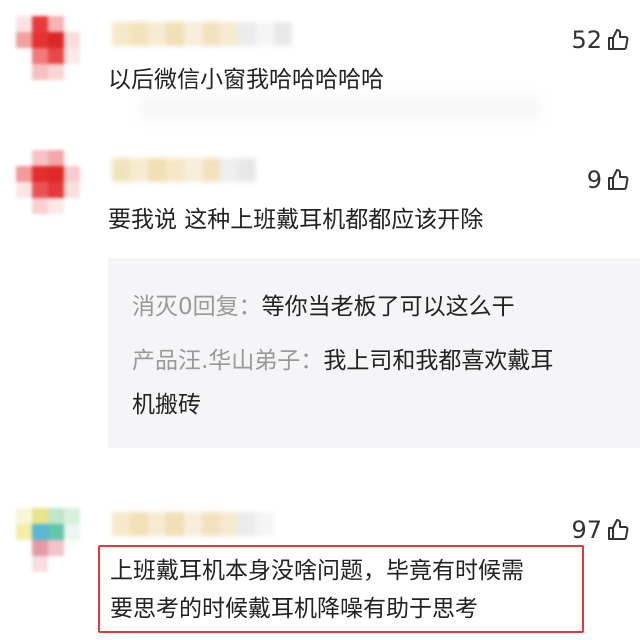 The width and height of the screenshot is (640, 640). I want to click on comment-text-line1: 上班戴耳机本身没啥问题，毕竟有时候需, so click(317, 571).